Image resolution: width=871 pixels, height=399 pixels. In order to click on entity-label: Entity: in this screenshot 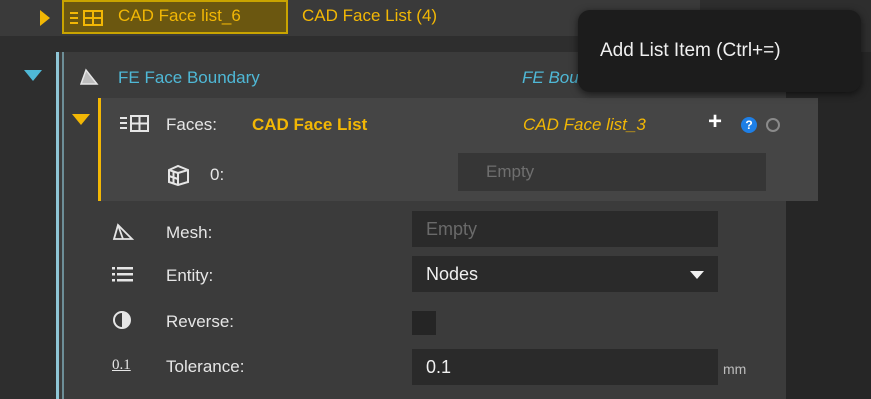, I will do `click(190, 275)`.